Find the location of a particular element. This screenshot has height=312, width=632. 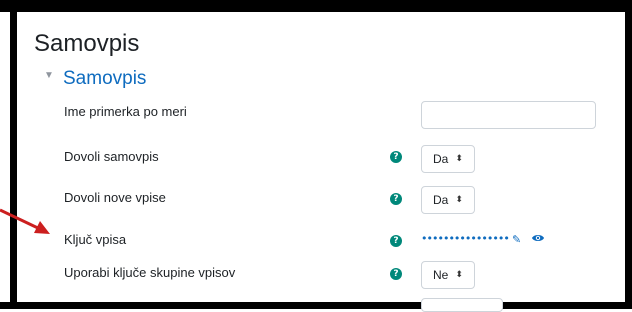

allow-self-enrol-value: Da is located at coordinates (441, 159).